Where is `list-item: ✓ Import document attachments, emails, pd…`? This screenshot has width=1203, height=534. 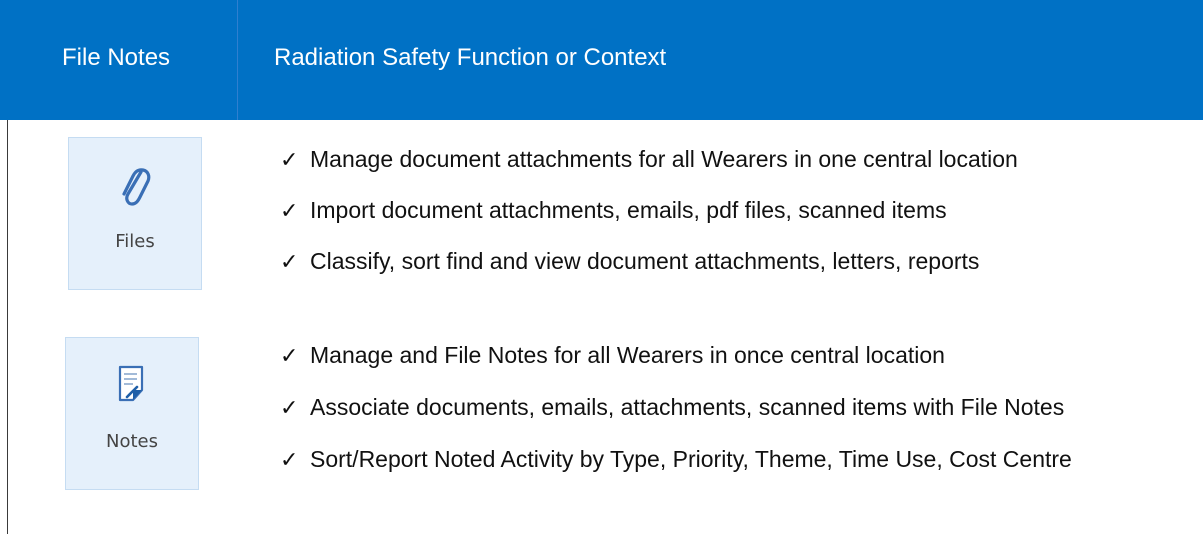
list-item: ✓ Import document attachments, emails, pd… is located at coordinates (613, 210).